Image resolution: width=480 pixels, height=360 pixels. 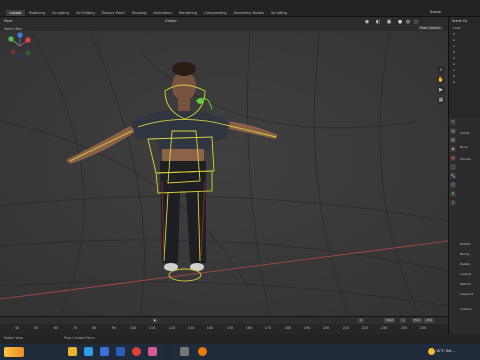 I want to click on widget-logo-icon, so click(x=14, y=352).